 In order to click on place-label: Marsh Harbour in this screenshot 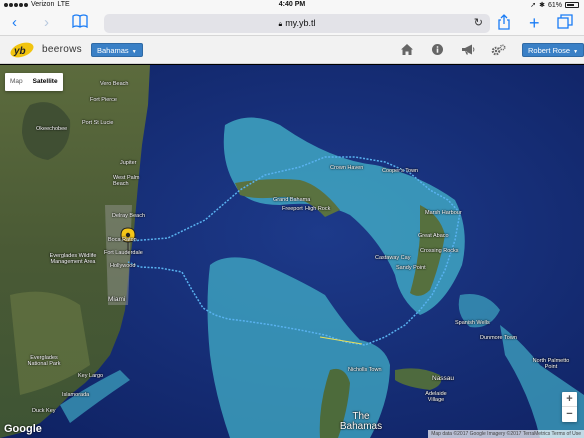, I will do `click(443, 213)`.